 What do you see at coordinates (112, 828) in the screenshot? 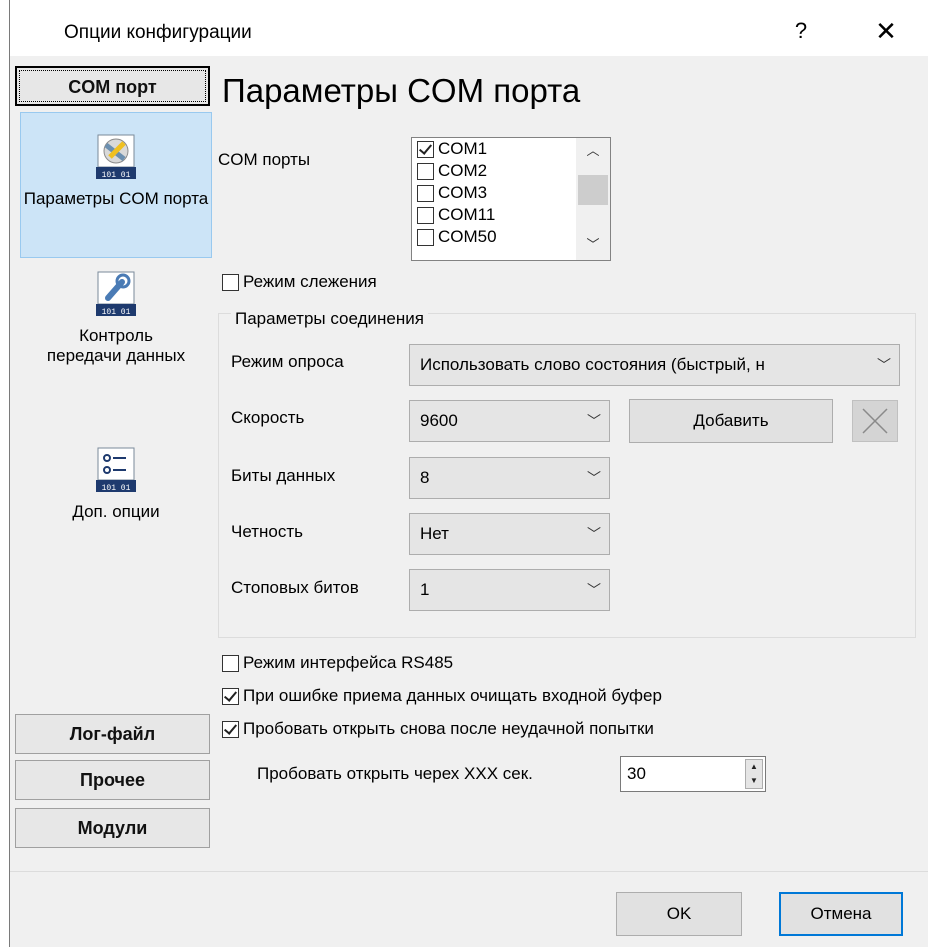
I see `category-modules: Модули` at bounding box center [112, 828].